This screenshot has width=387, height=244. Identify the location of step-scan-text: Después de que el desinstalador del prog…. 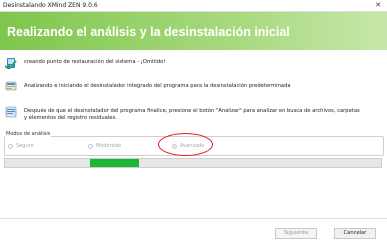
(192, 114).